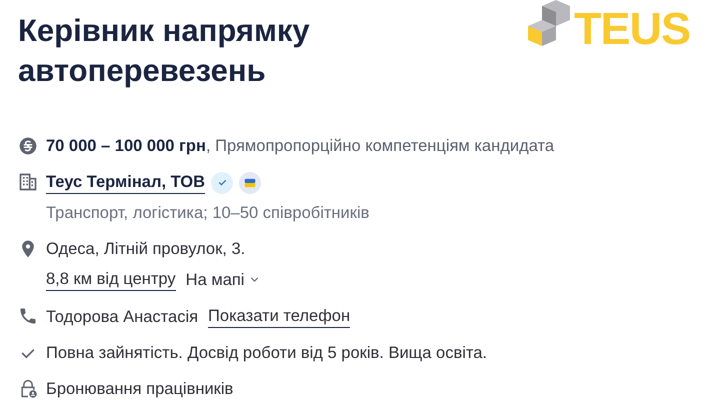 The width and height of the screenshot is (711, 418). Describe the element at coordinates (28, 182) in the screenshot. I see `building-icon` at that location.